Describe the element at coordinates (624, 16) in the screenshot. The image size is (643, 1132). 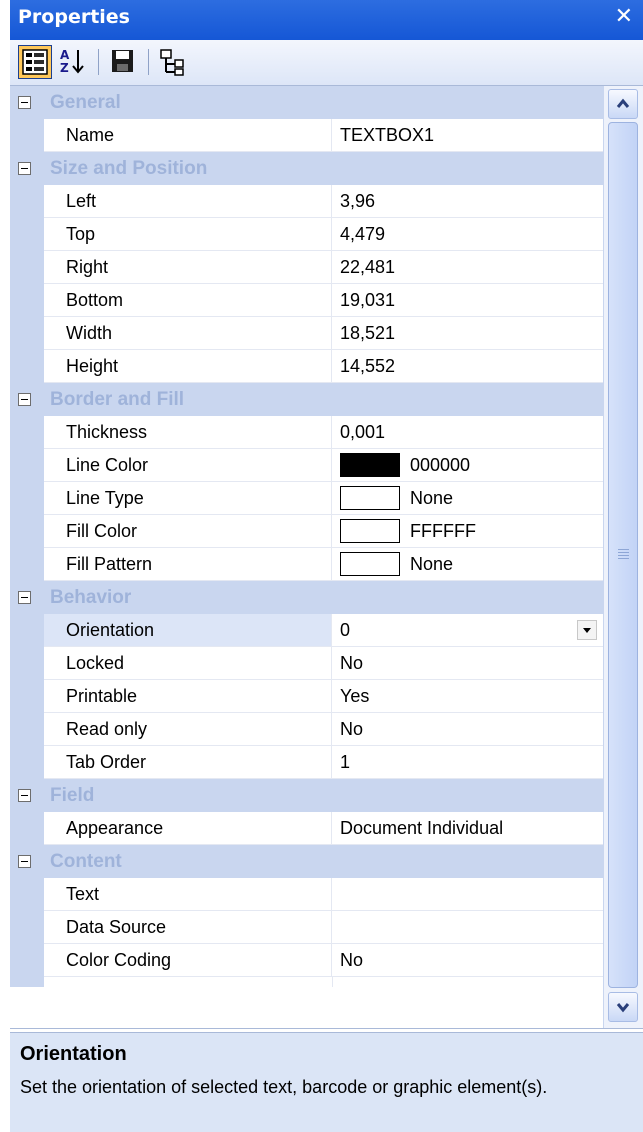
I see `close-icon: ✕` at that location.